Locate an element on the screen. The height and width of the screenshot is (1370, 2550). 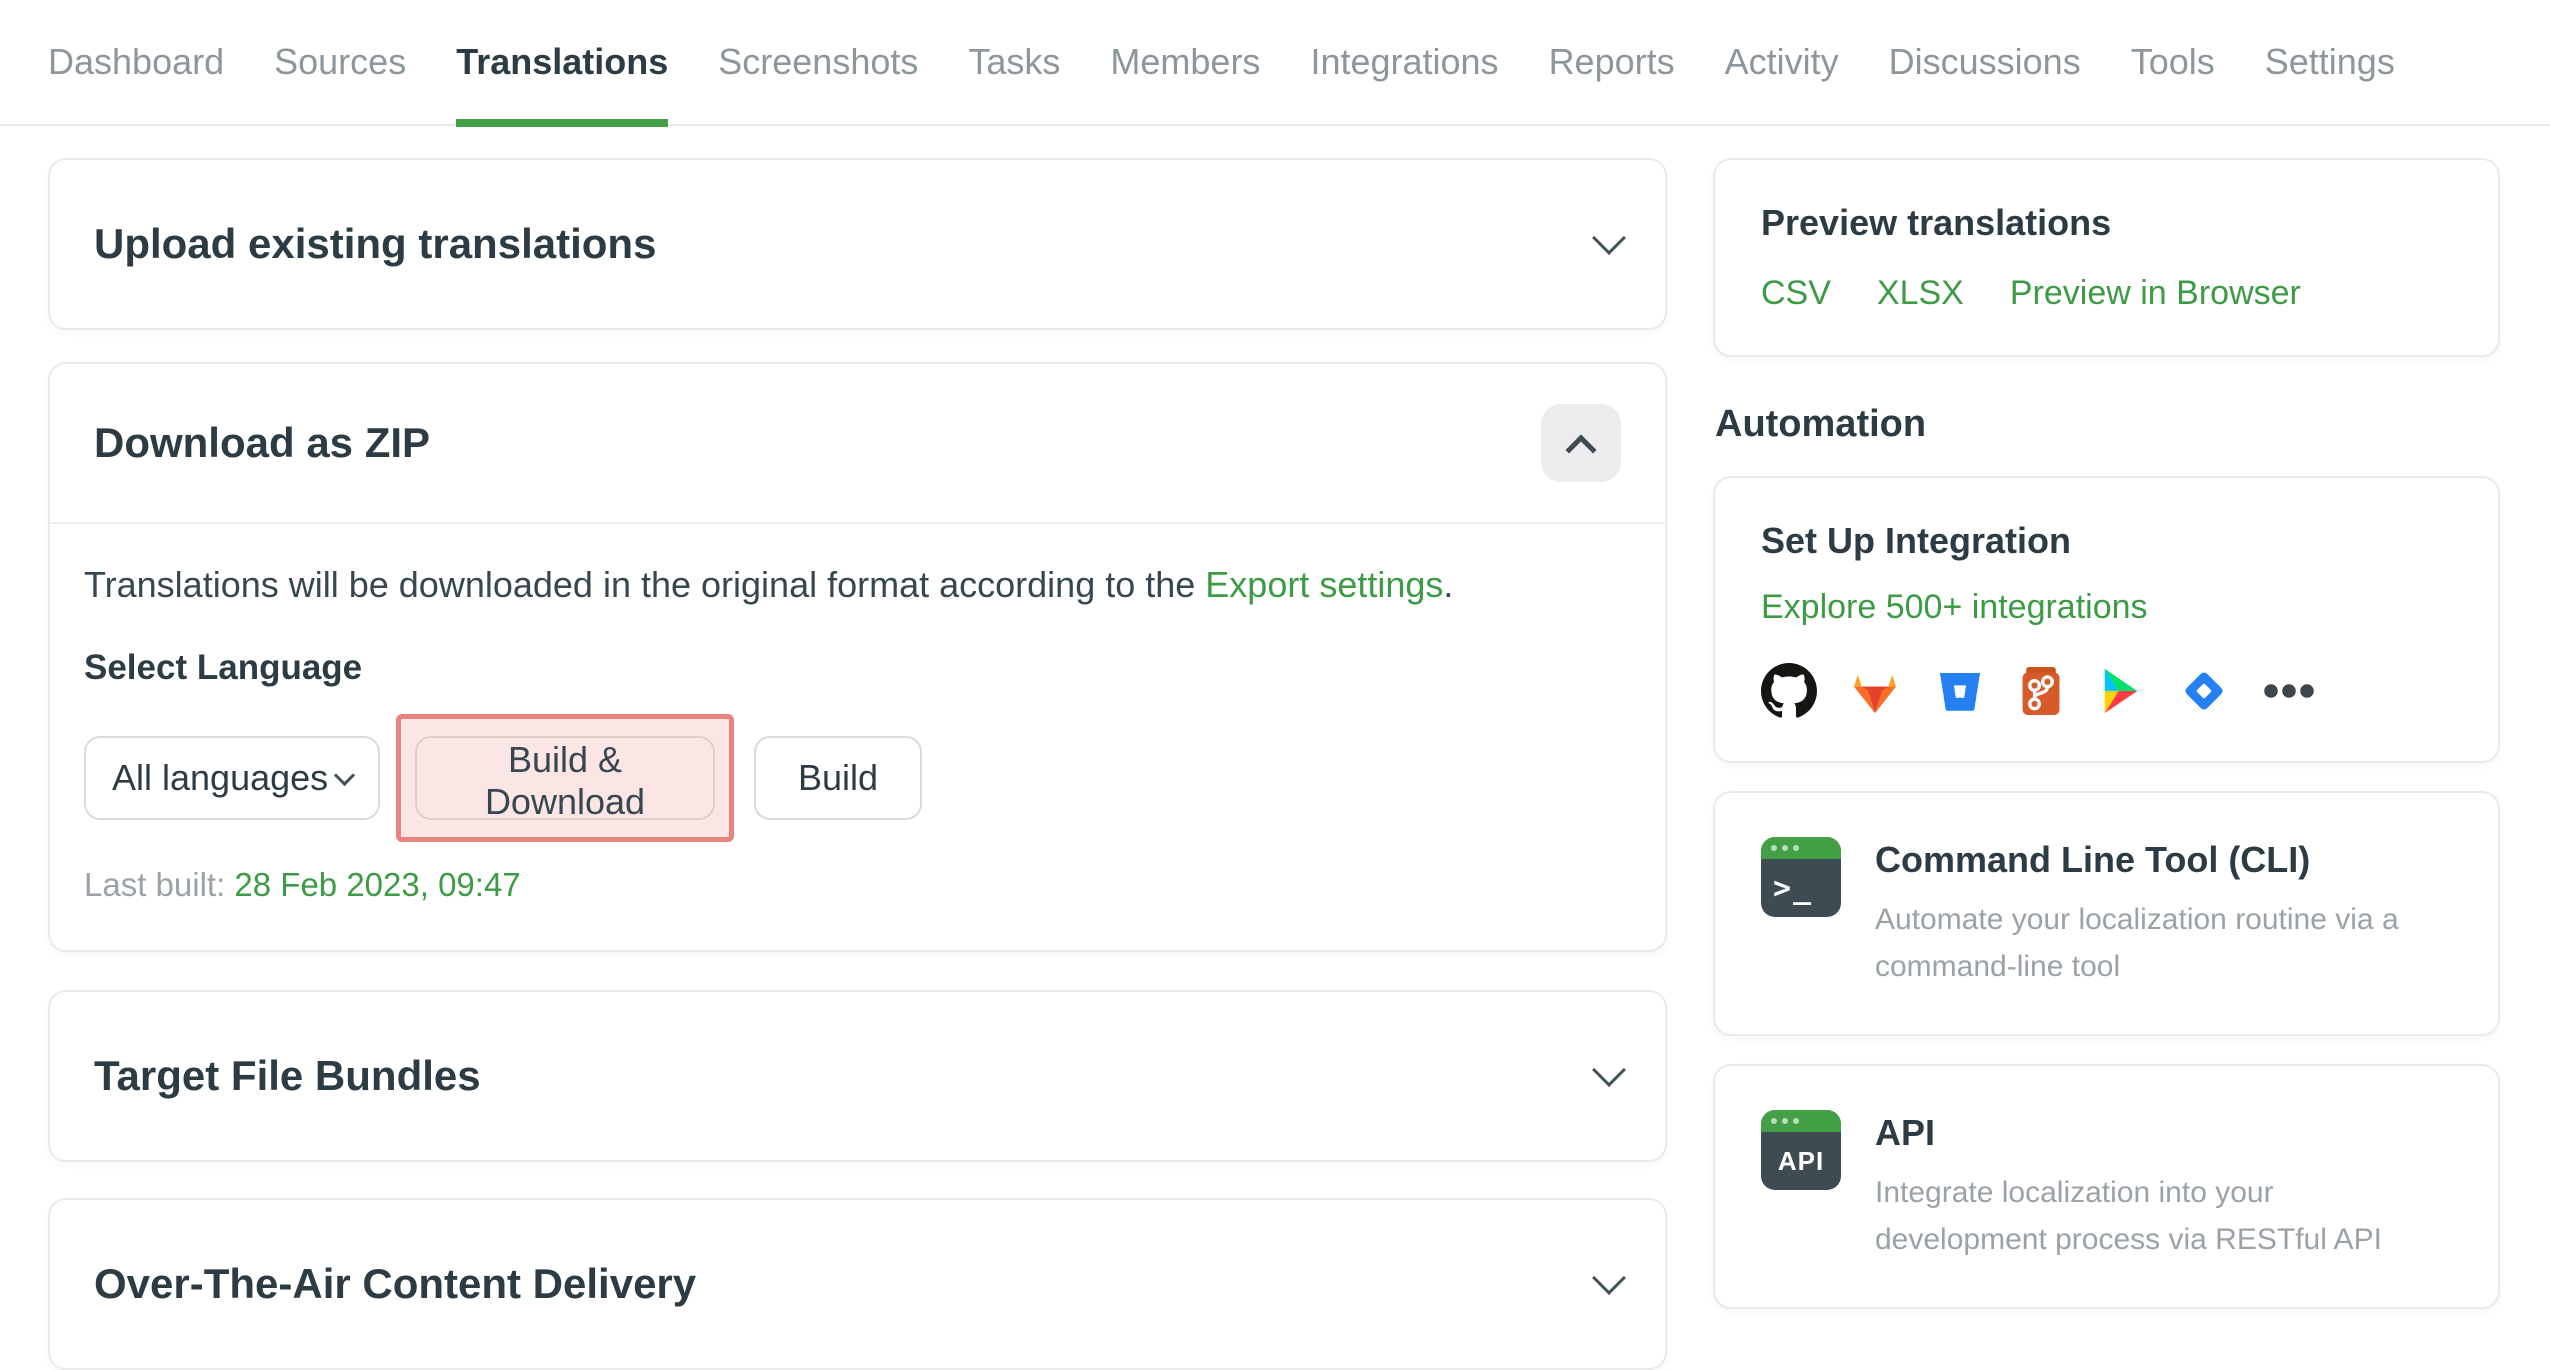
tab-sources: Sources is located at coordinates (340, 62).